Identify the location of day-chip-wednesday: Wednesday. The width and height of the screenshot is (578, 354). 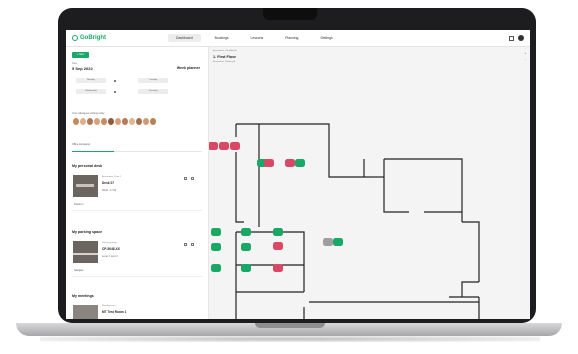
(91, 91).